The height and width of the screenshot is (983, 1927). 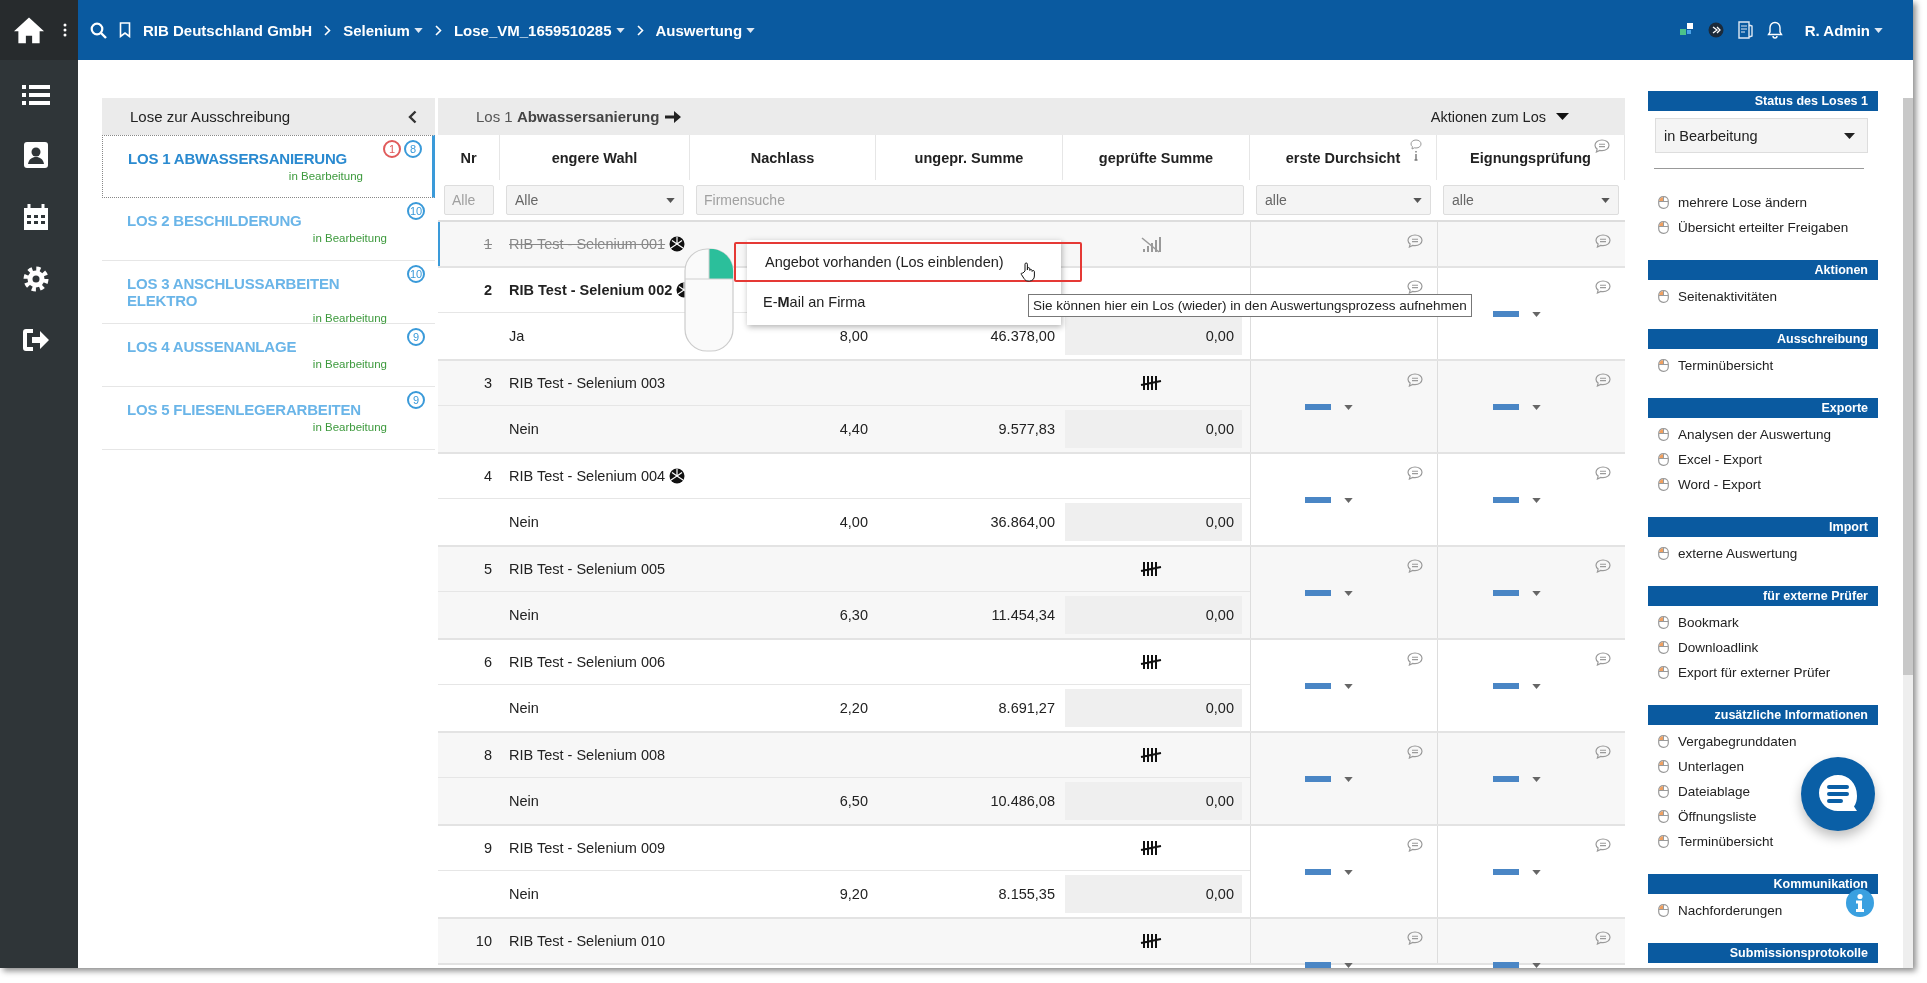 What do you see at coordinates (468, 157) in the screenshot?
I see `column-header: Nr` at bounding box center [468, 157].